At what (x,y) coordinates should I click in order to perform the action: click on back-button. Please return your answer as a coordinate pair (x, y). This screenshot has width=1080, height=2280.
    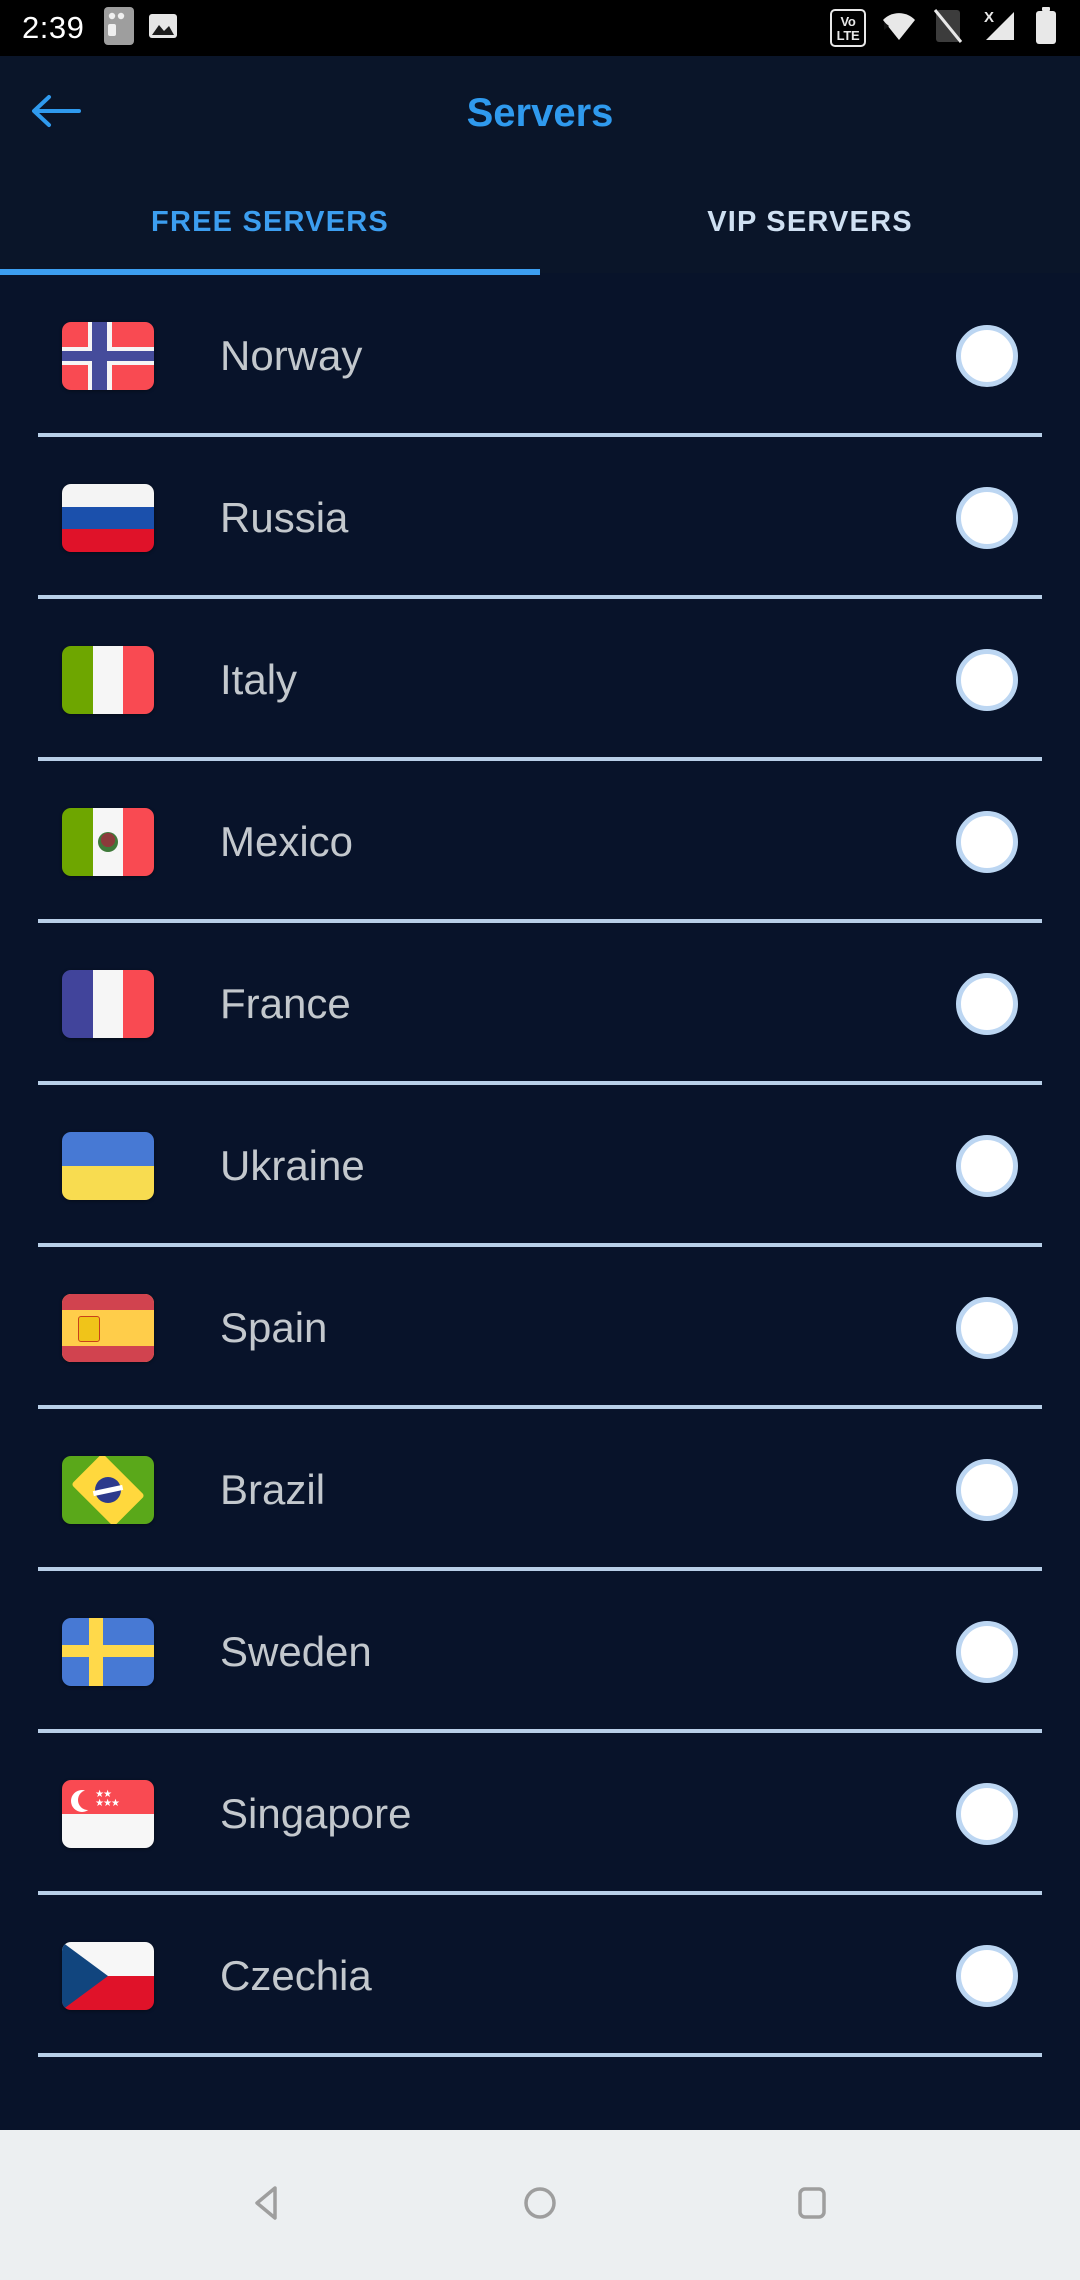
    Looking at the image, I should click on (55, 113).